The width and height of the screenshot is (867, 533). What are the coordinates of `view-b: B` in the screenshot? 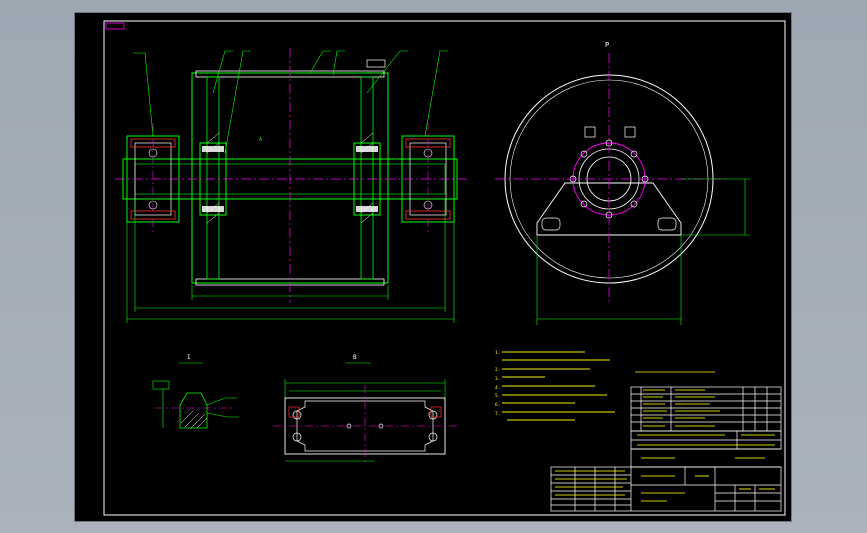 It's located at (366, 409).